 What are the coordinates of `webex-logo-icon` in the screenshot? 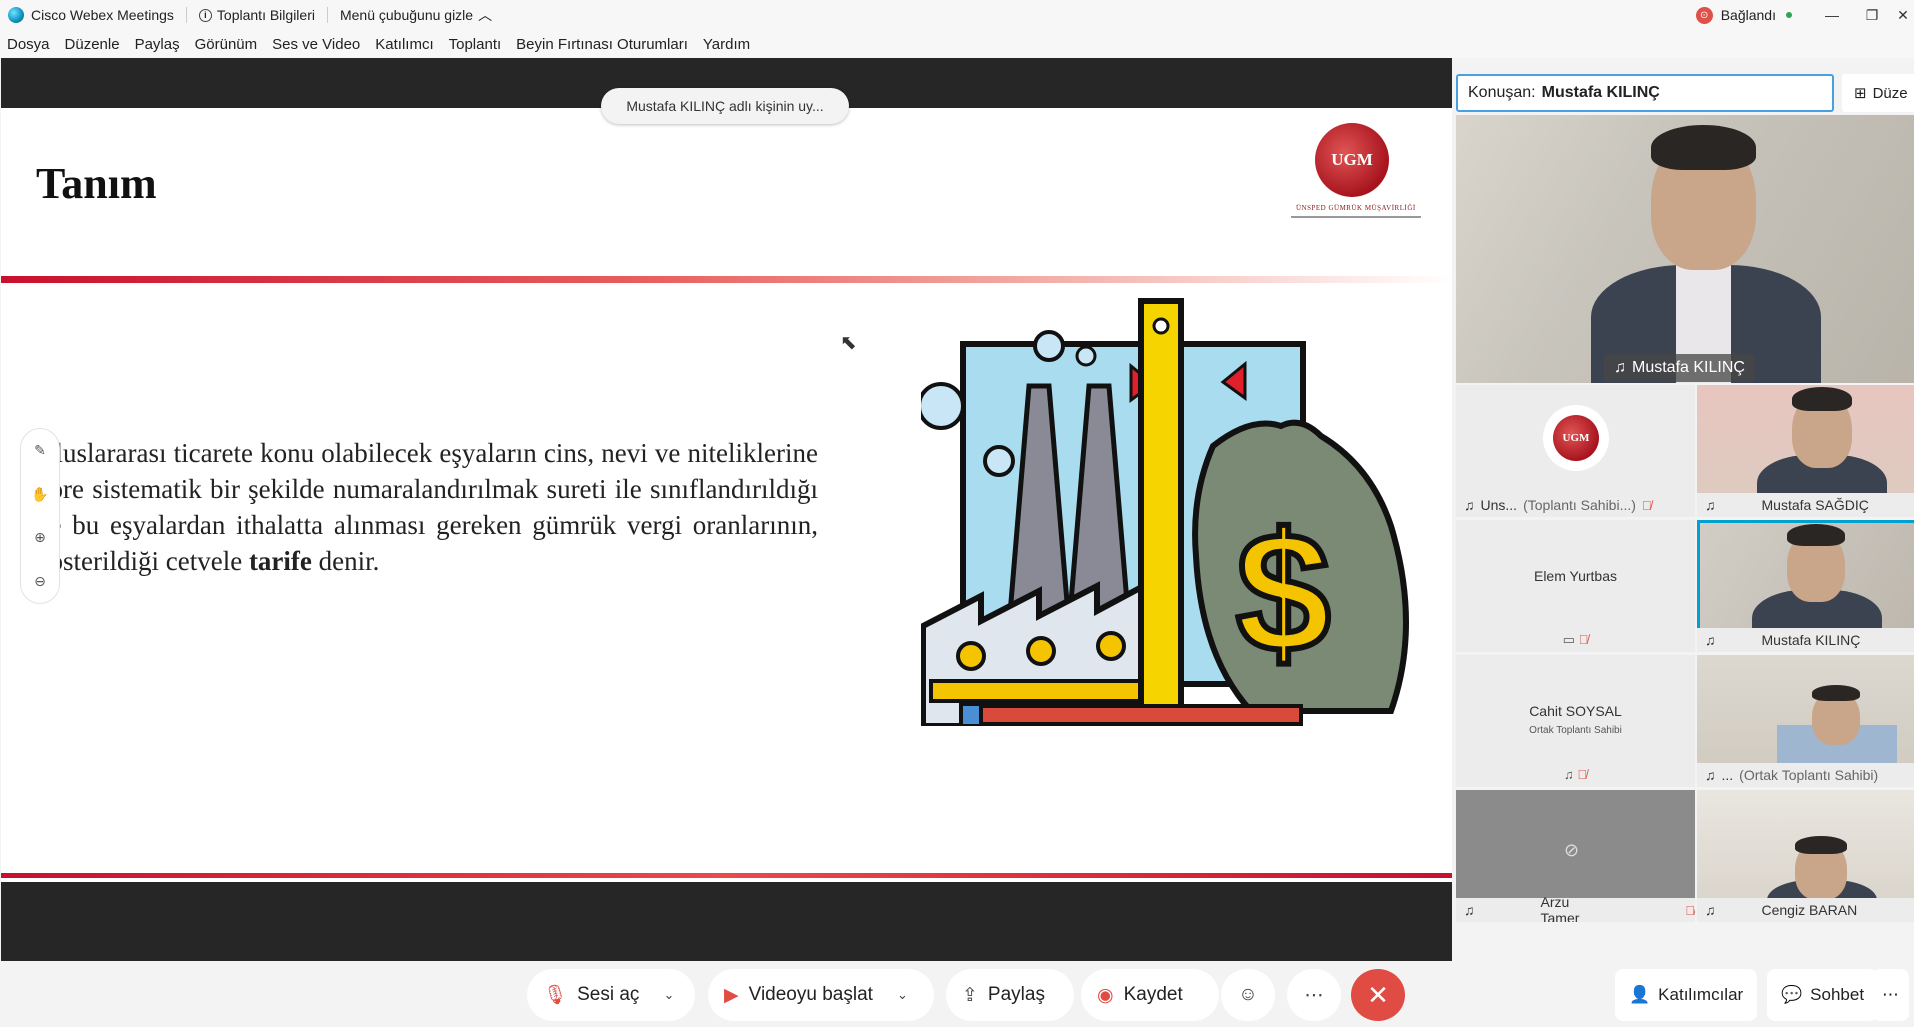 It's located at (16, 15).